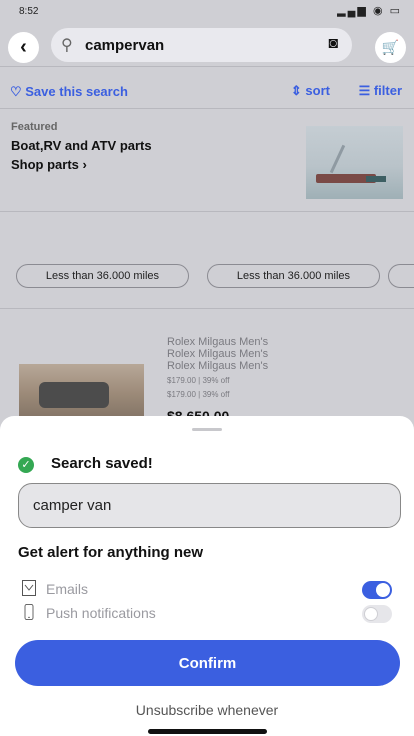 Image resolution: width=414 pixels, height=736 pixels. I want to click on status-icons: ▂▄▆ ◉ ▭, so click(369, 11).